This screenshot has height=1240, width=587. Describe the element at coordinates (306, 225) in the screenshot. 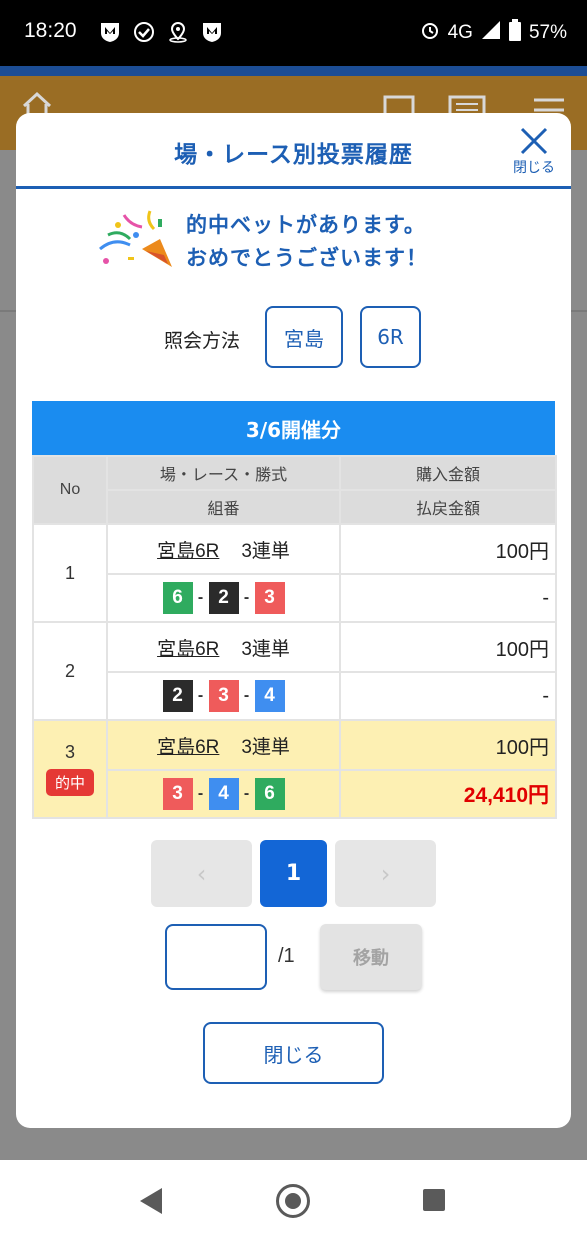

I see `congrats-line-1: 的中ベットがあります。` at that location.